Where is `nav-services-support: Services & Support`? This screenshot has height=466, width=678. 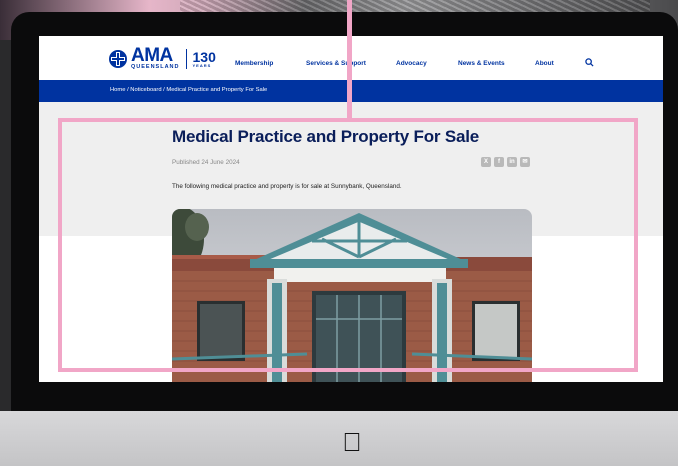
nav-services-support: Services & Support is located at coordinates (336, 63).